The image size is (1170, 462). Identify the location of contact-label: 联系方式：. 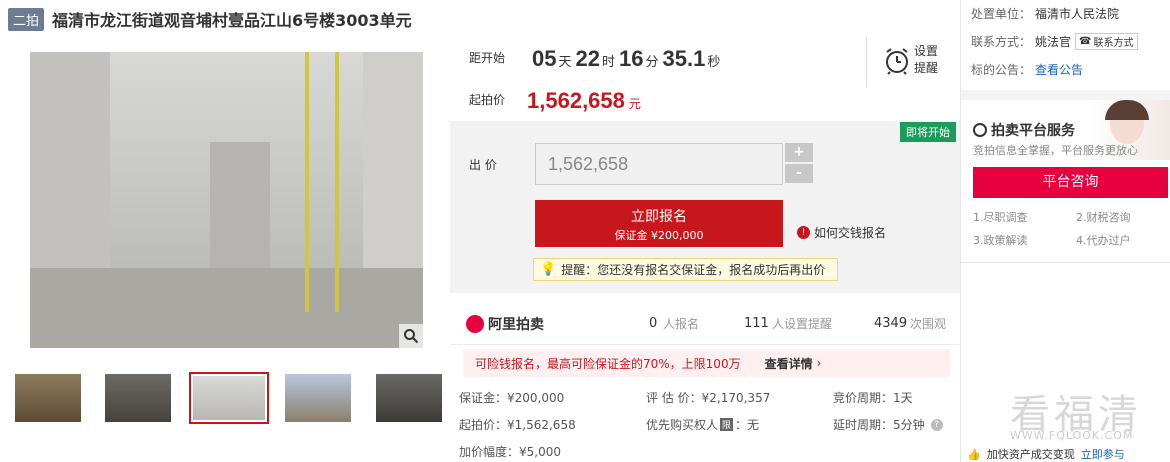
(1001, 42).